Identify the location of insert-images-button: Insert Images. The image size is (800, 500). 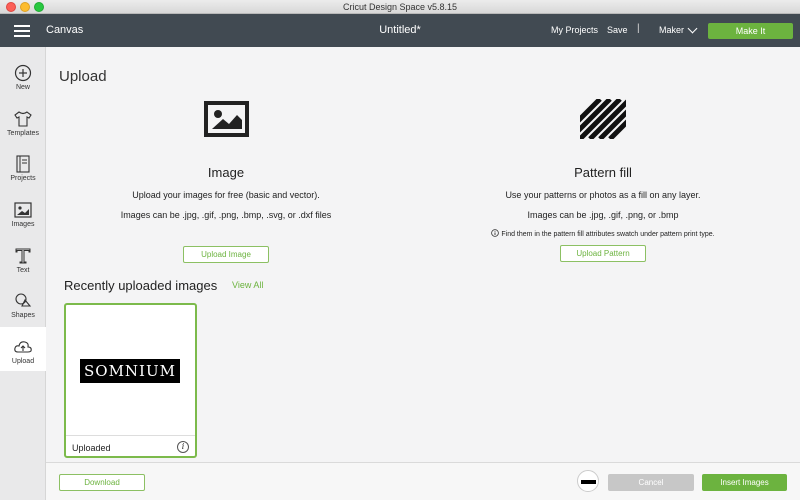
(744, 482).